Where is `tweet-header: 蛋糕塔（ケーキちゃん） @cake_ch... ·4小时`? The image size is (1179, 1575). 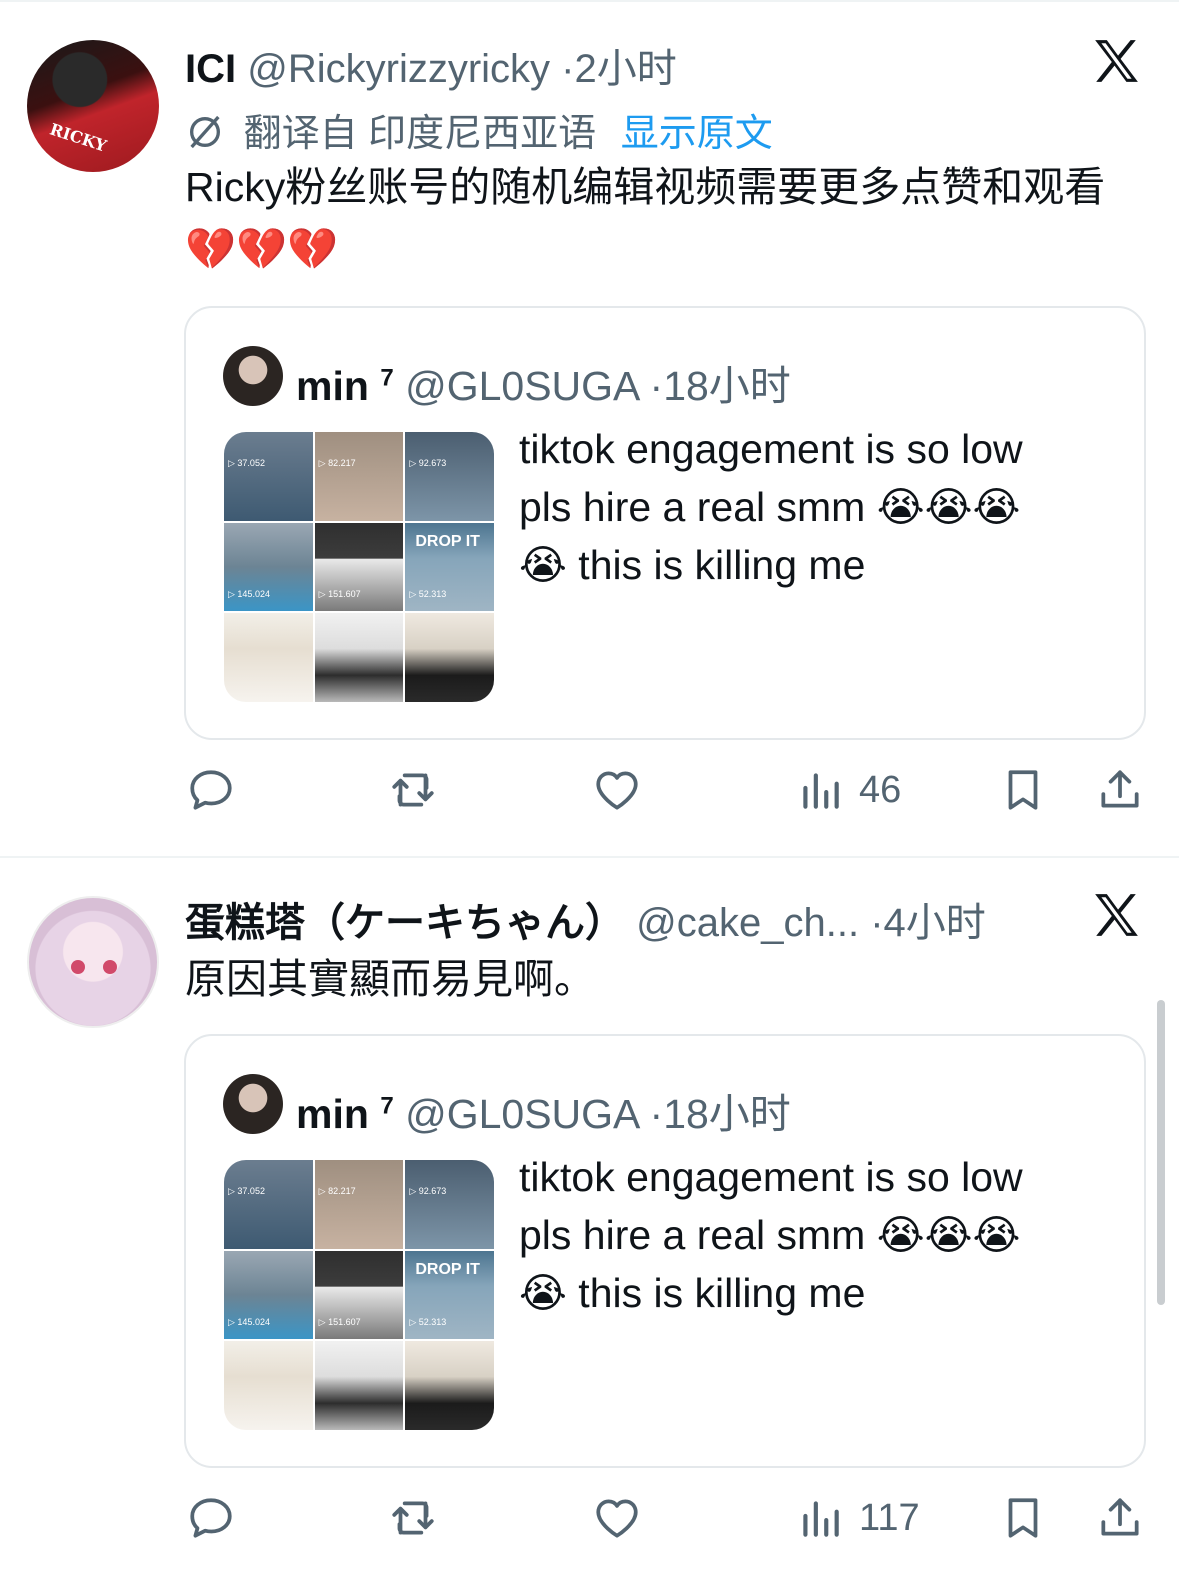 tweet-header: 蛋糕塔（ケーキちゃん） @cake_ch... ·4小时 is located at coordinates (585, 919).